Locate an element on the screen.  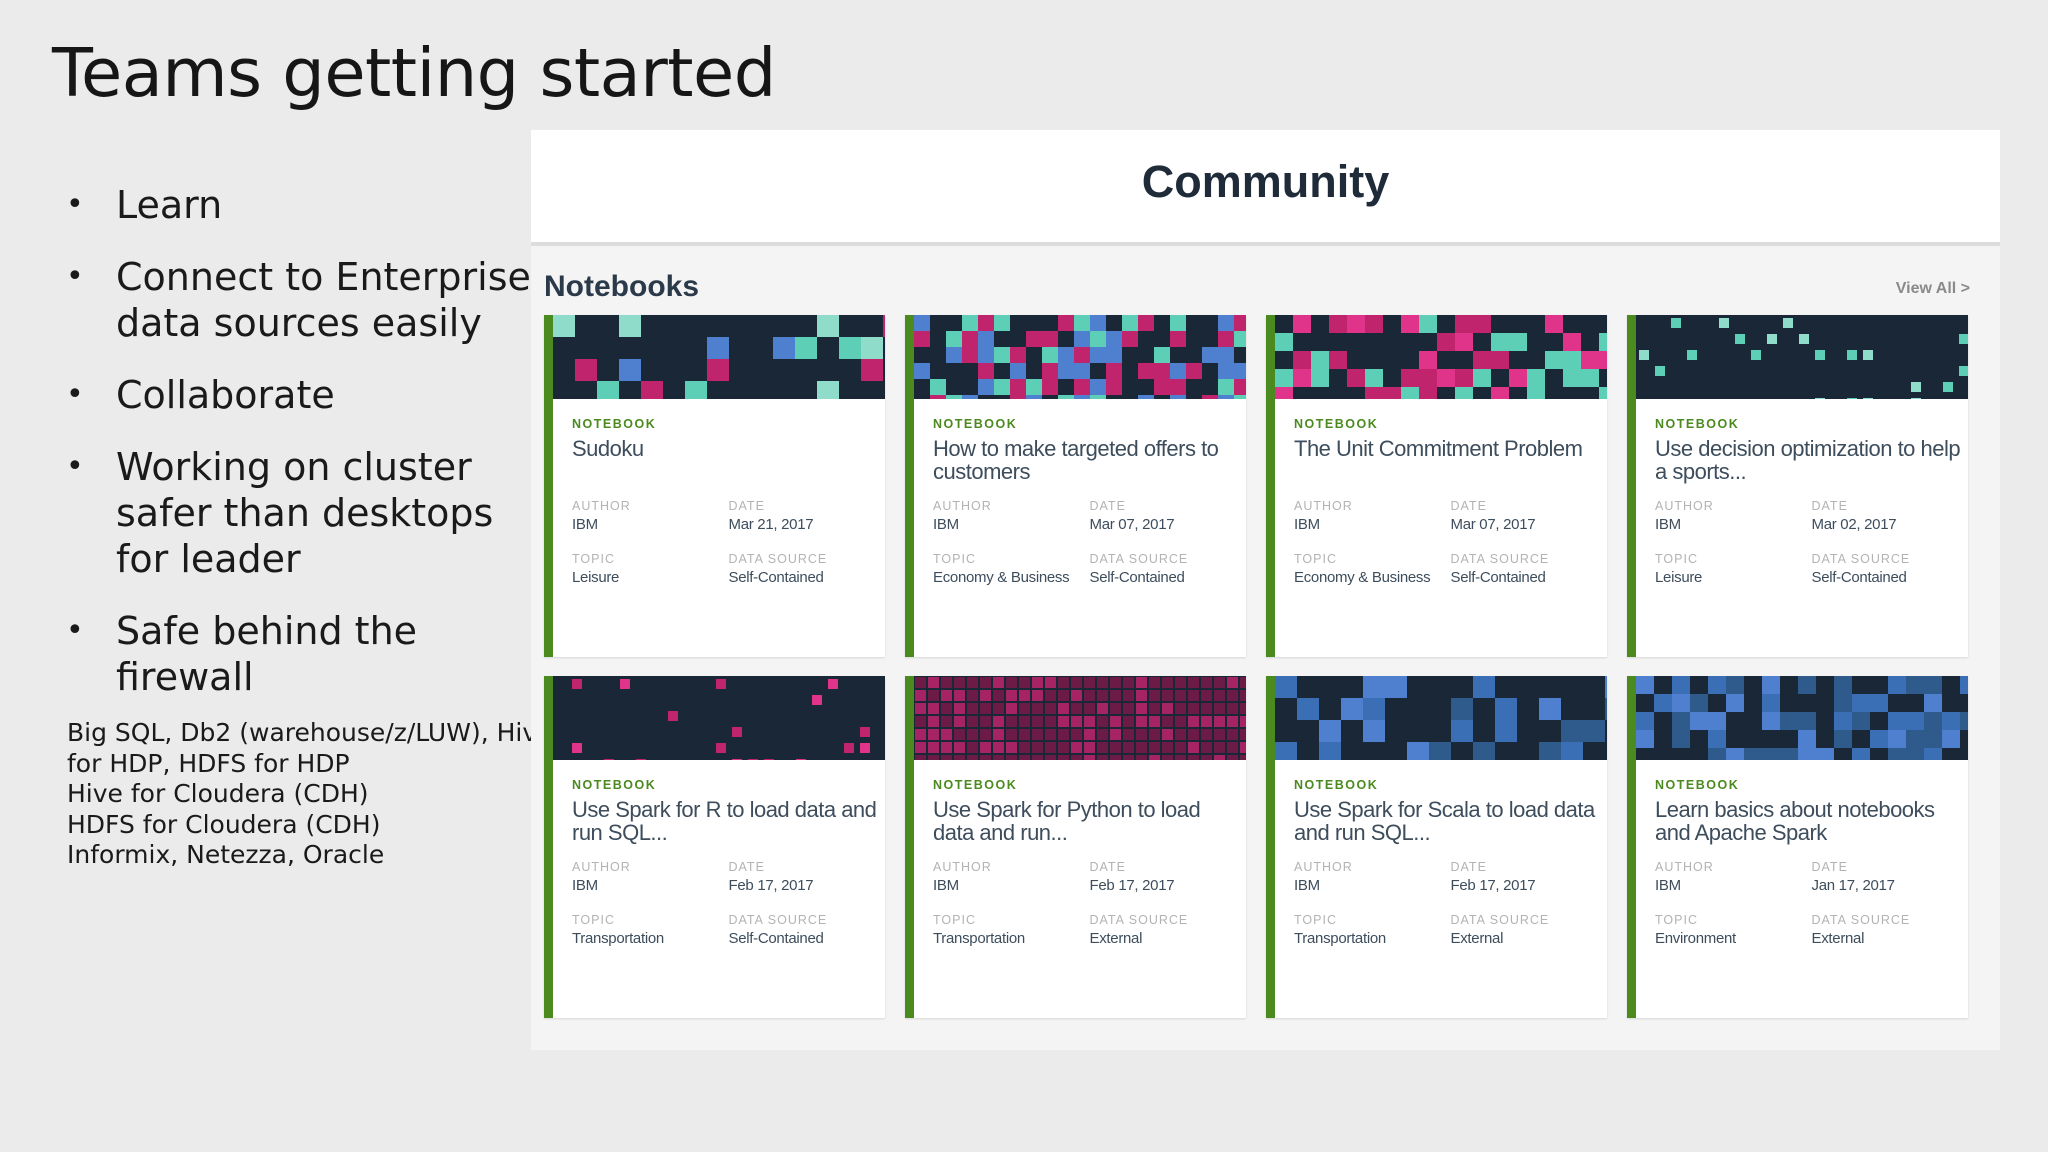
data-source-value: Self-Contained is located at coordinates (776, 938).